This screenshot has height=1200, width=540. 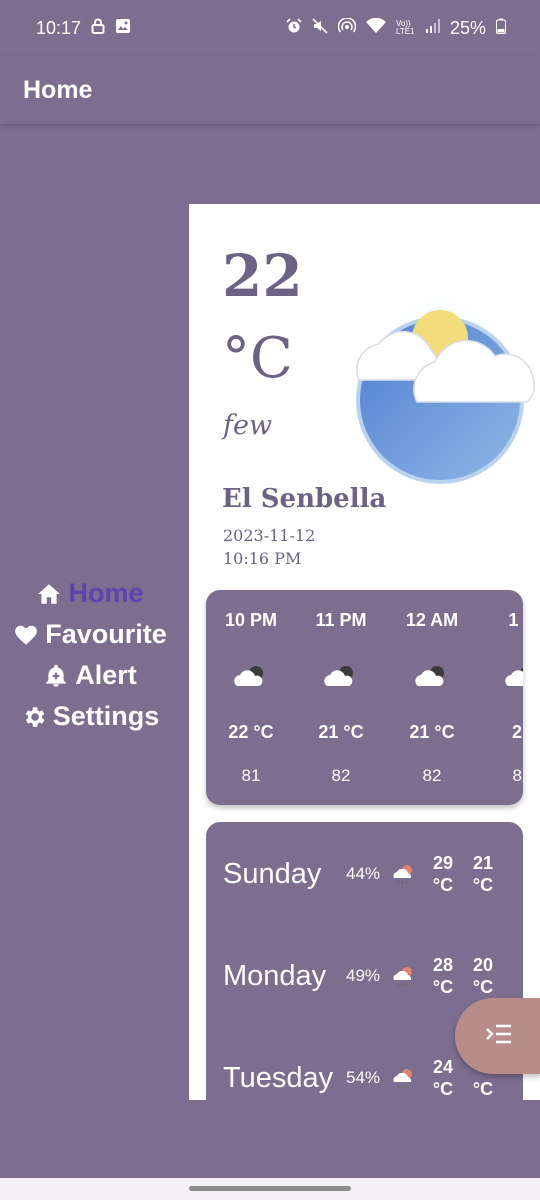 What do you see at coordinates (257, 358) in the screenshot?
I see `temperature-unit: °C` at bounding box center [257, 358].